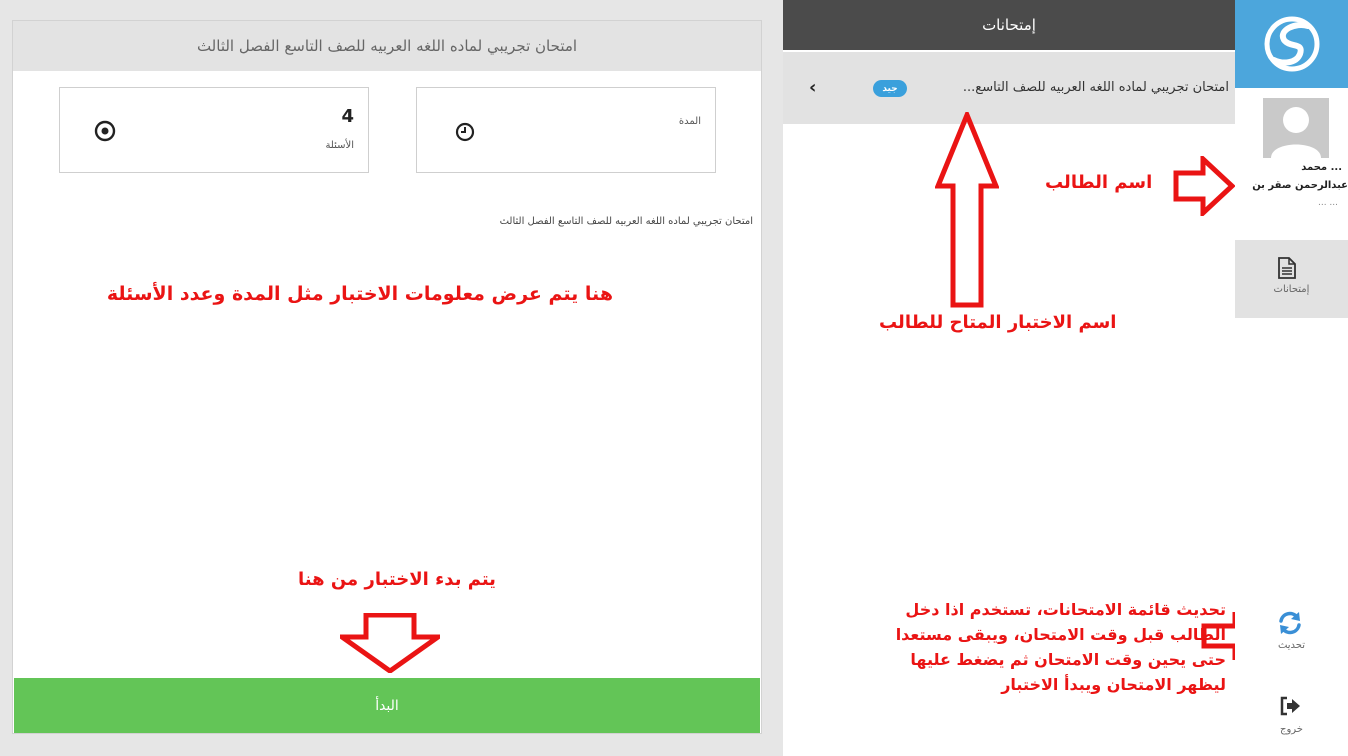 The image size is (1348, 756). What do you see at coordinates (347, 116) in the screenshot?
I see `questions-count: 4` at bounding box center [347, 116].